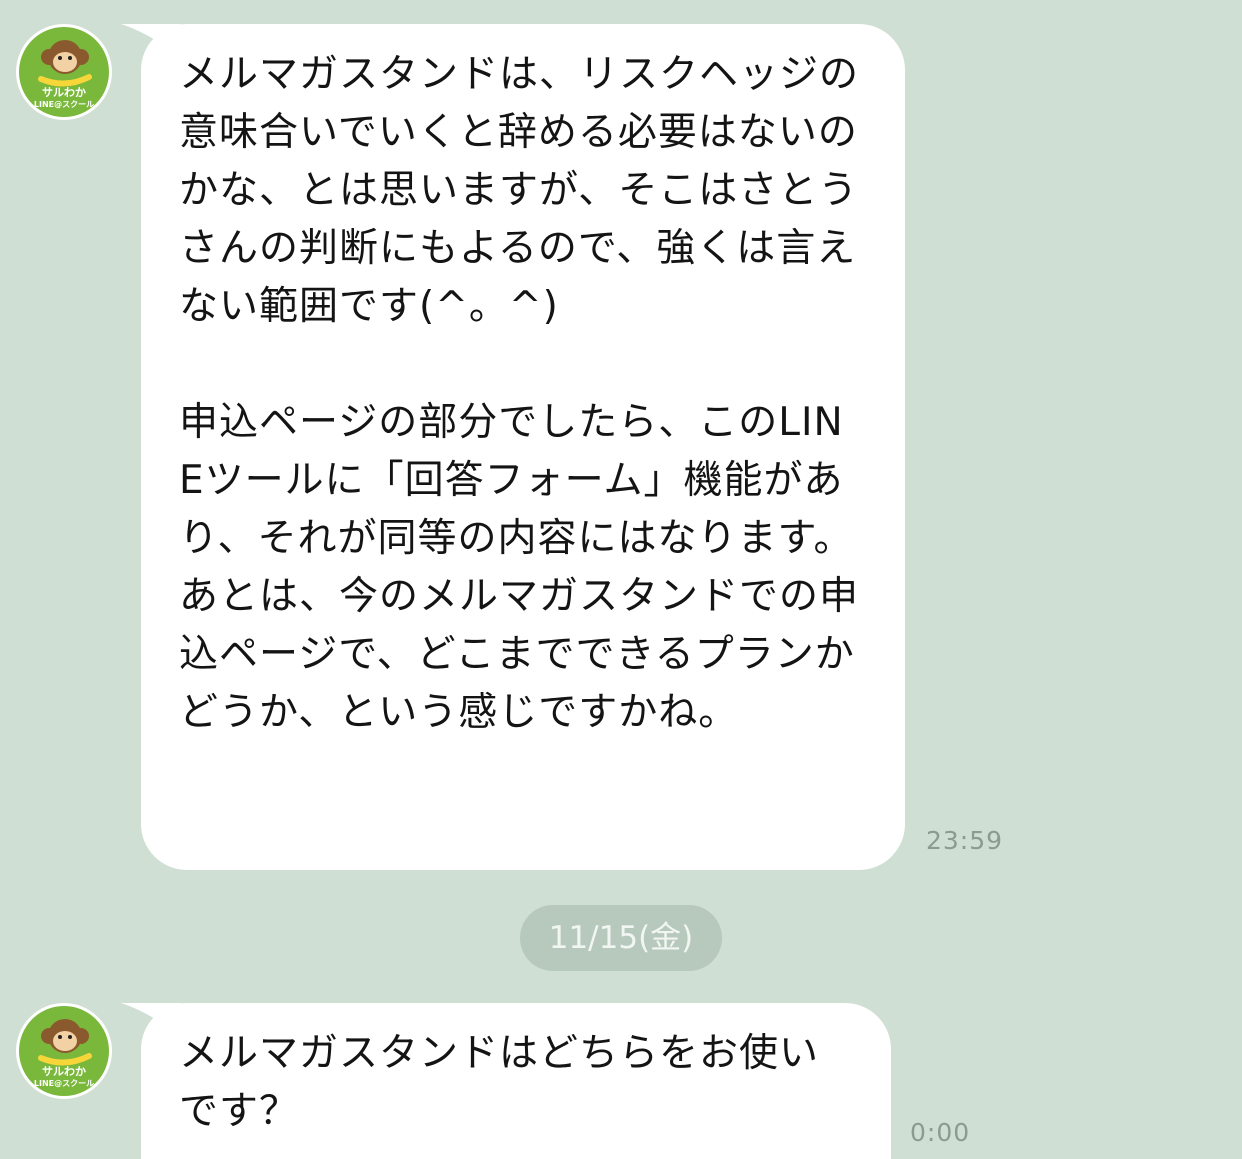  What do you see at coordinates (965, 840) in the screenshot?
I see `message-timestamp: 23:59` at bounding box center [965, 840].